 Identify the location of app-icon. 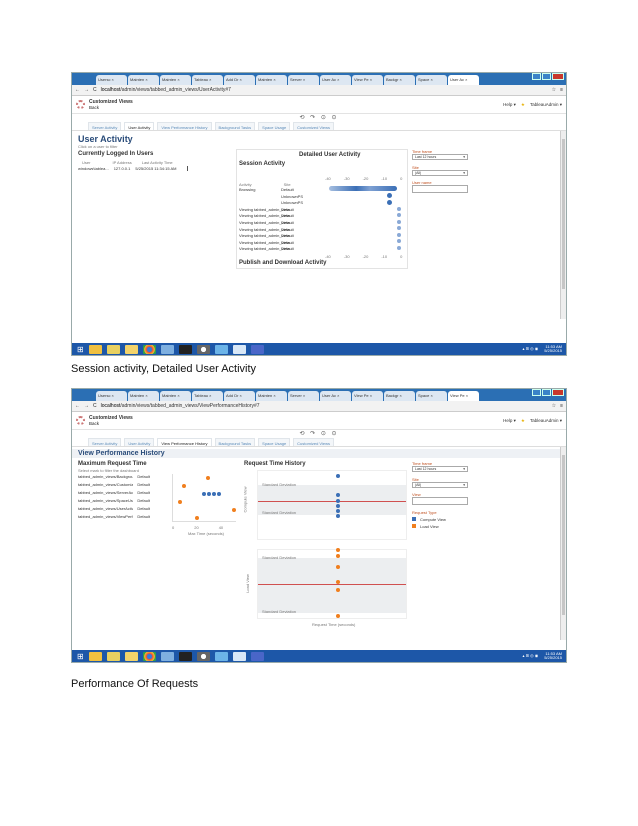
(167, 349).